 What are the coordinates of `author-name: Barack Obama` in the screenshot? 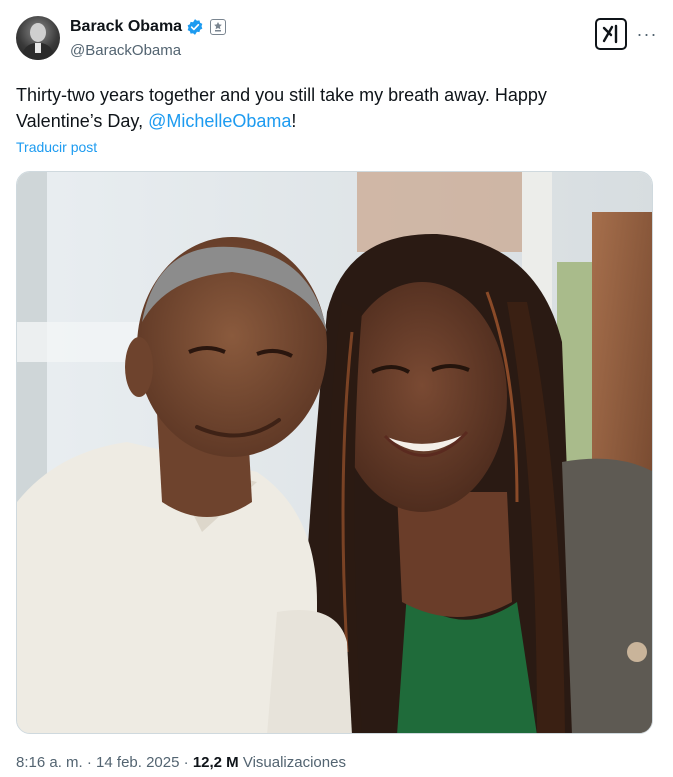 It's located at (126, 27).